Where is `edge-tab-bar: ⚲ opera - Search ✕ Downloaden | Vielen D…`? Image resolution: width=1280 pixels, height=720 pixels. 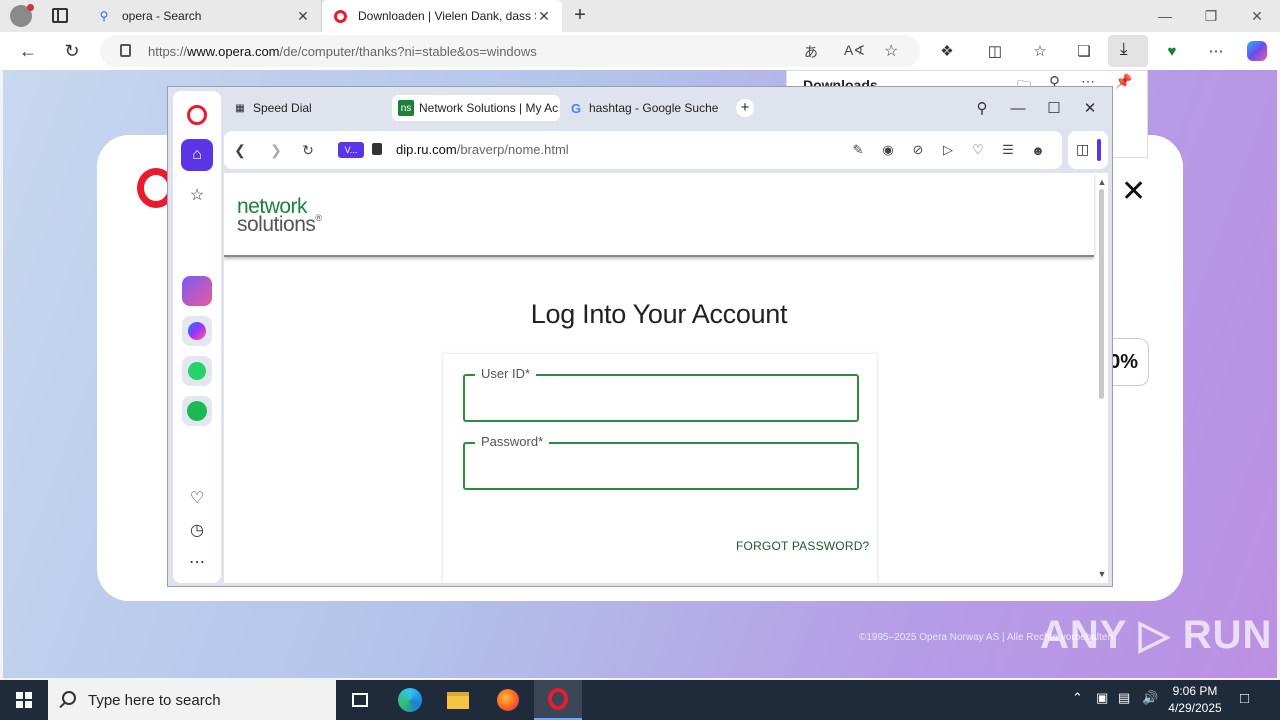 edge-tab-bar: ⚲ opera - Search ✕ Downloaden | Vielen D… is located at coordinates (640, 16).